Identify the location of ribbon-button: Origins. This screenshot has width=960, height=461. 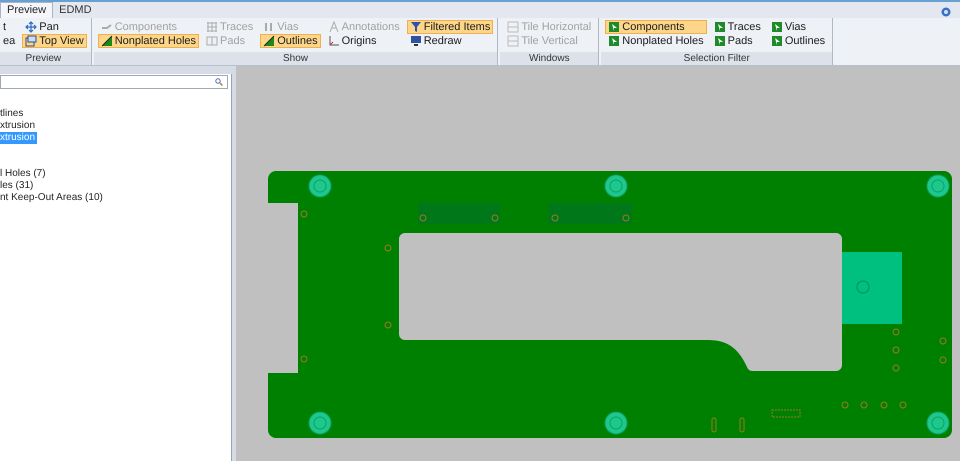
(363, 41).